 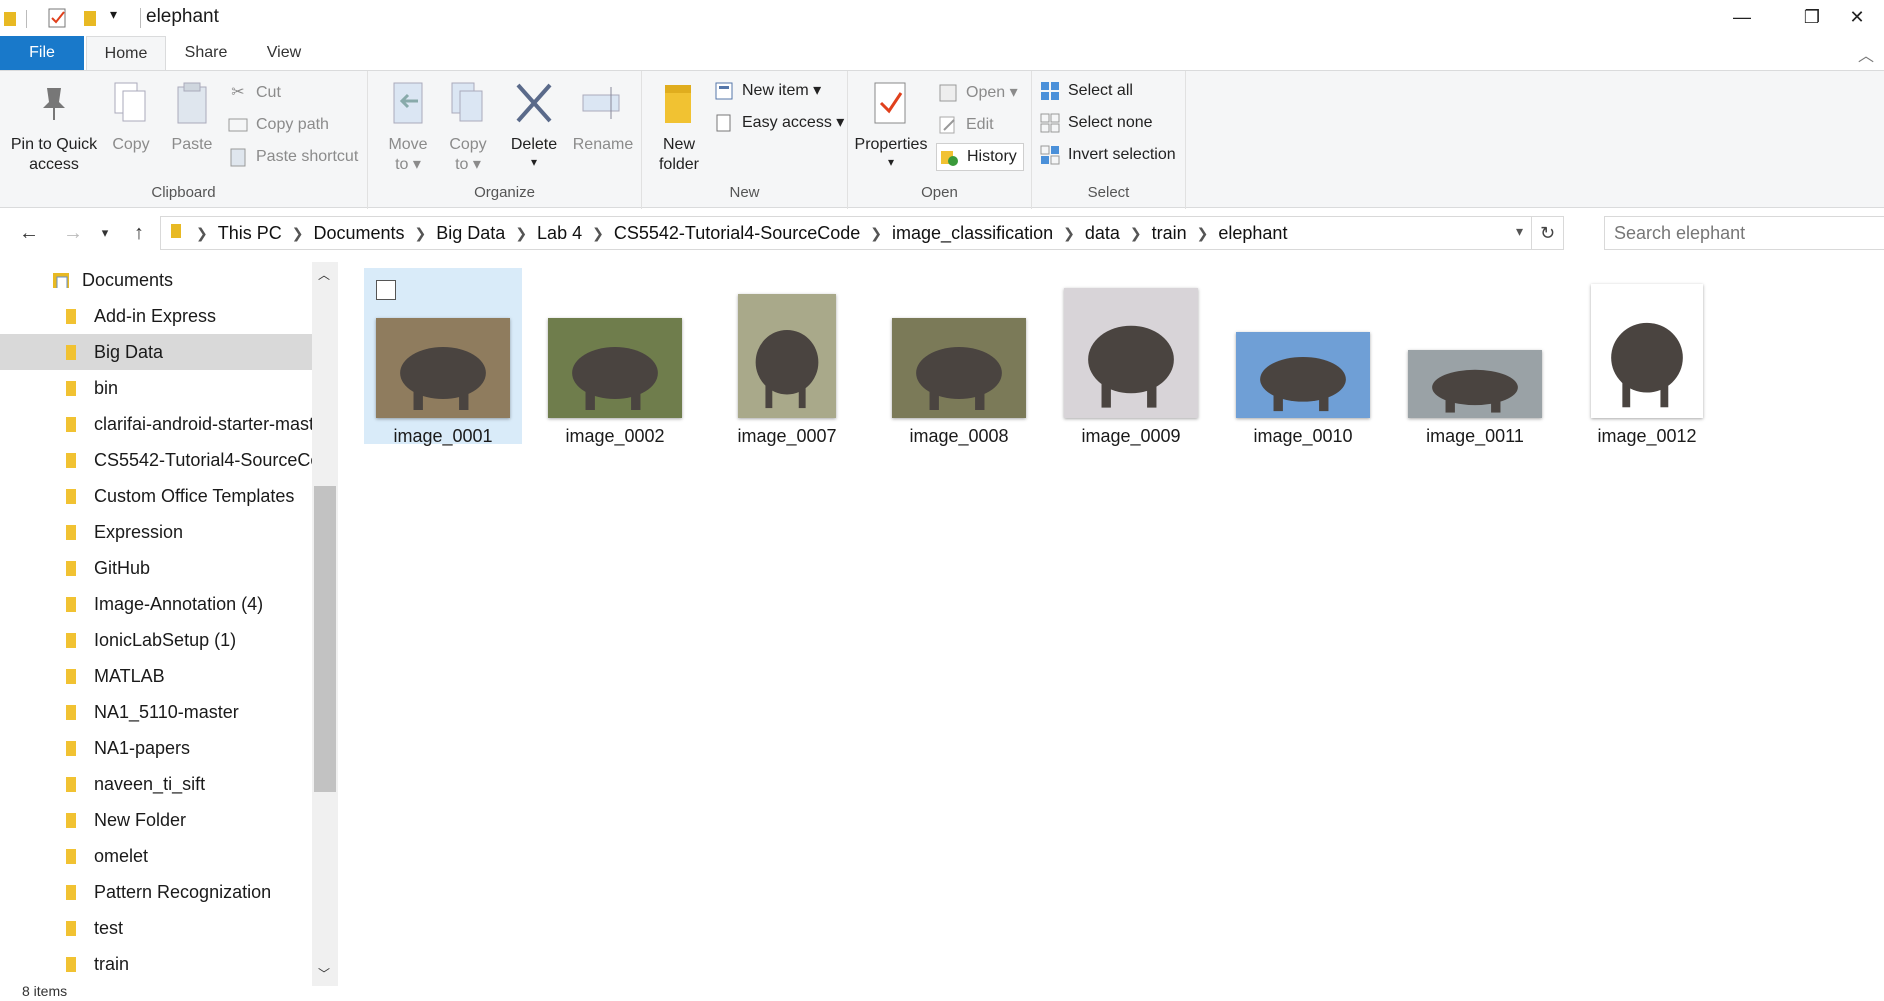 I want to click on tree-item: Image-Annotation (4), so click(x=156, y=604).